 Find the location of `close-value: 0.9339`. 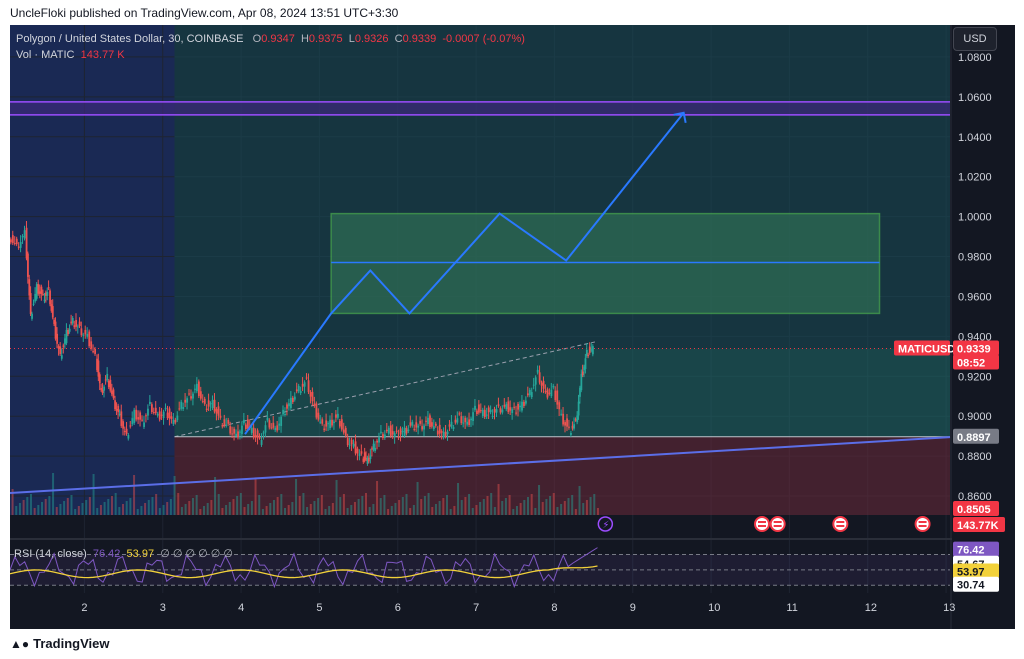

close-value: 0.9339 is located at coordinates (419, 39).